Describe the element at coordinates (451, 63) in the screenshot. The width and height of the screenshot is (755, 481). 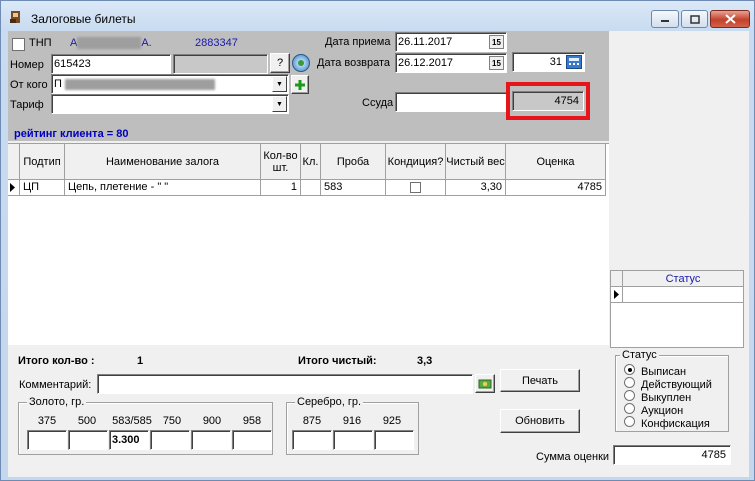
I see `date-return-input: 26.12.2017 15` at that location.